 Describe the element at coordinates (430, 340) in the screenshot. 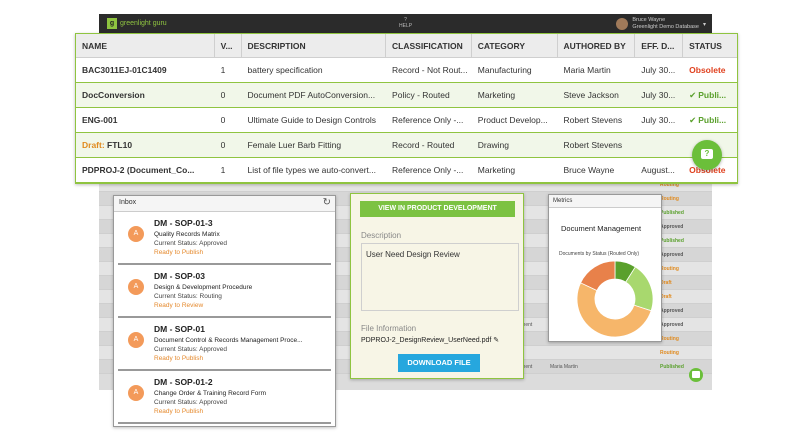

I see `file-name: PDPROJ-2_DesignReview_UserNeed.pdf ✎` at that location.